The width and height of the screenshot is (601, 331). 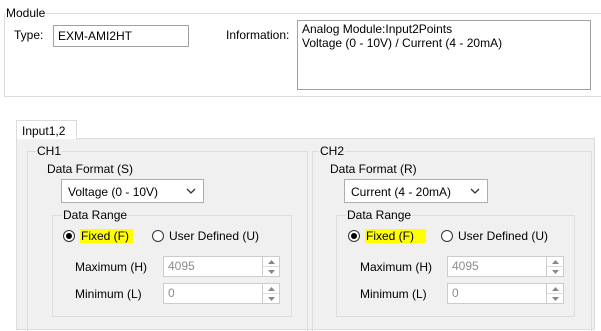 What do you see at coordinates (377, 29) in the screenshot?
I see `information-line-1: Analog Module:Input2Points` at bounding box center [377, 29].